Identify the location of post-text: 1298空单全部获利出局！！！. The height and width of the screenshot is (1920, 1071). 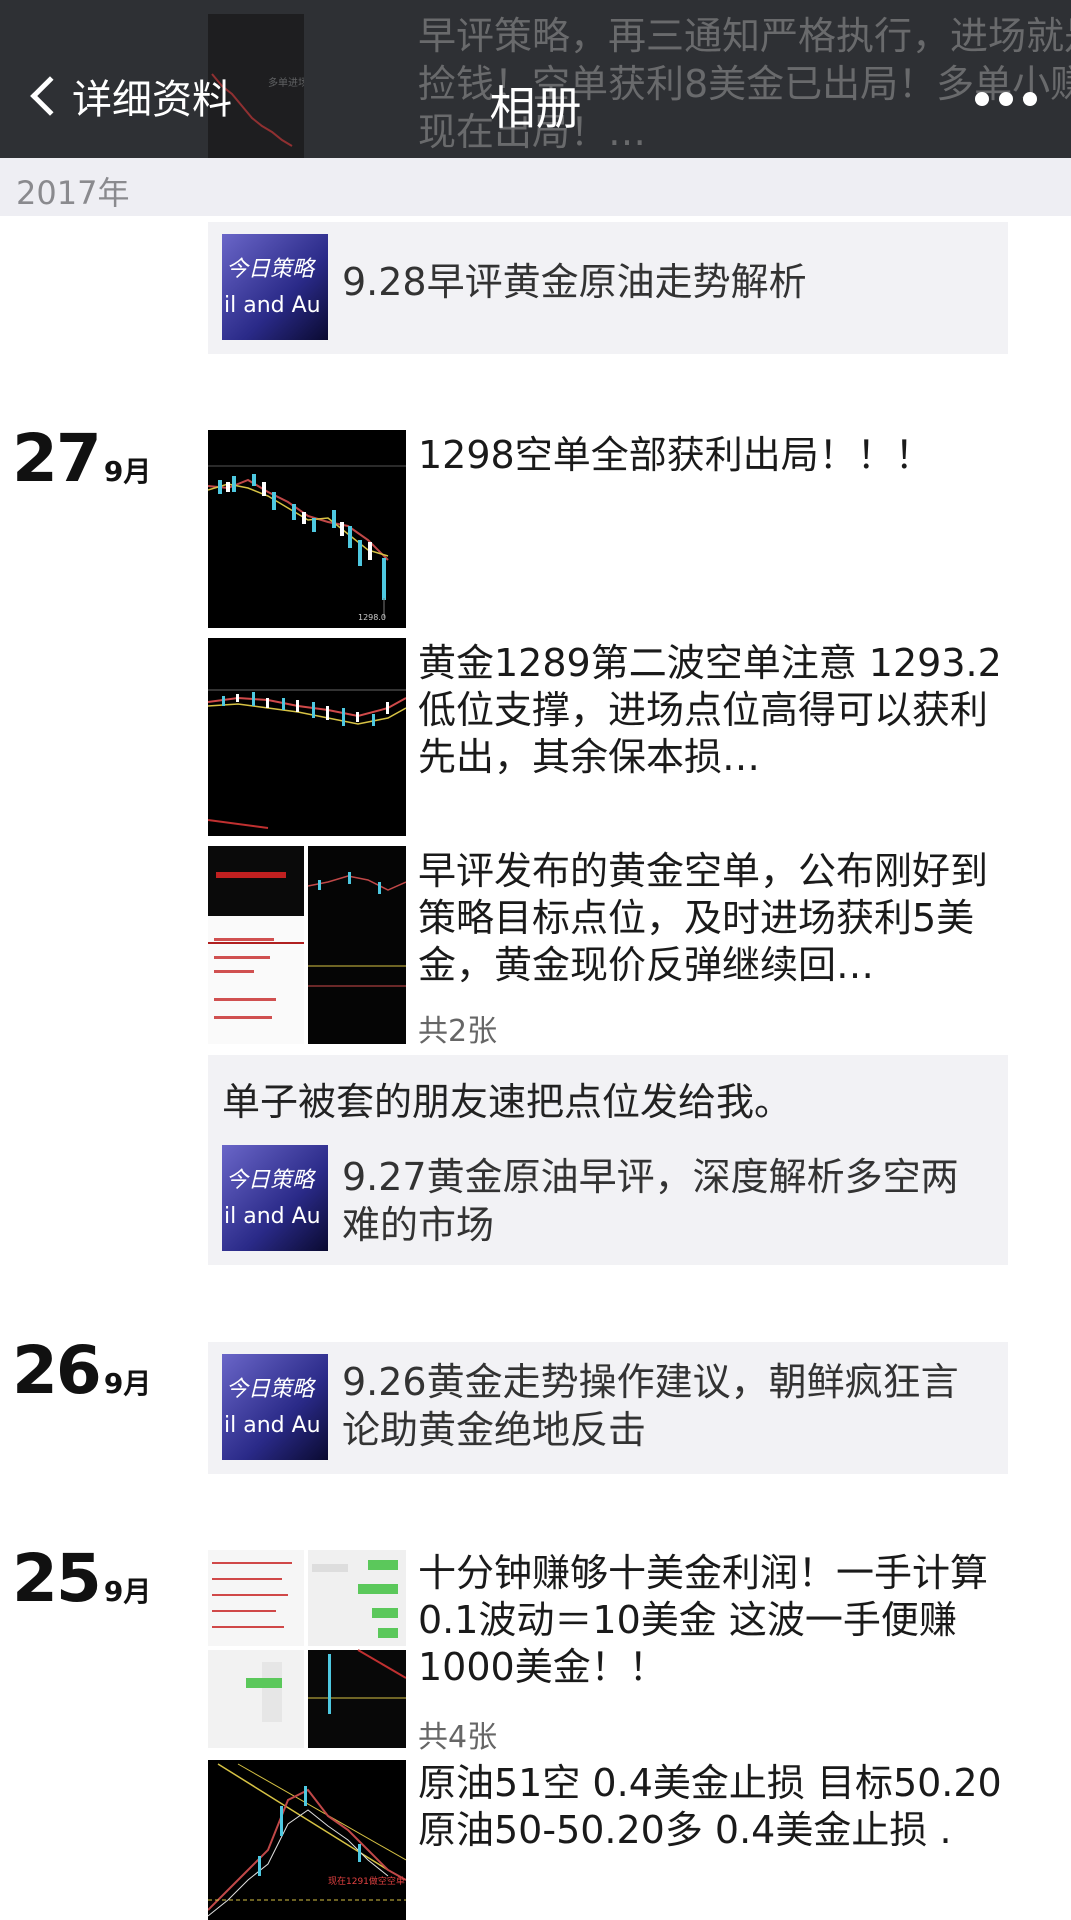
(713, 455).